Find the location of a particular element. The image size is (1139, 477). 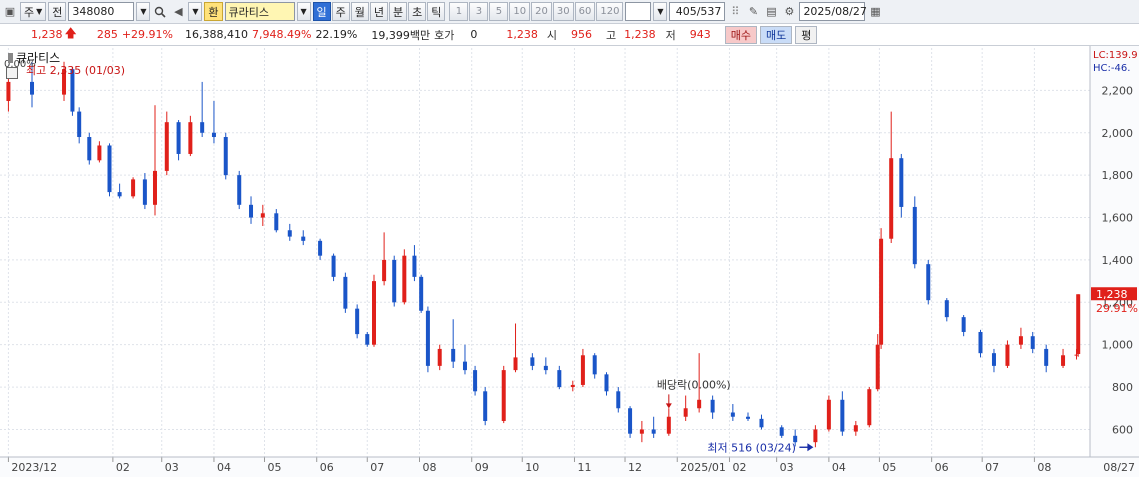

date-input: 2025/08/27 is located at coordinates (833, 11).